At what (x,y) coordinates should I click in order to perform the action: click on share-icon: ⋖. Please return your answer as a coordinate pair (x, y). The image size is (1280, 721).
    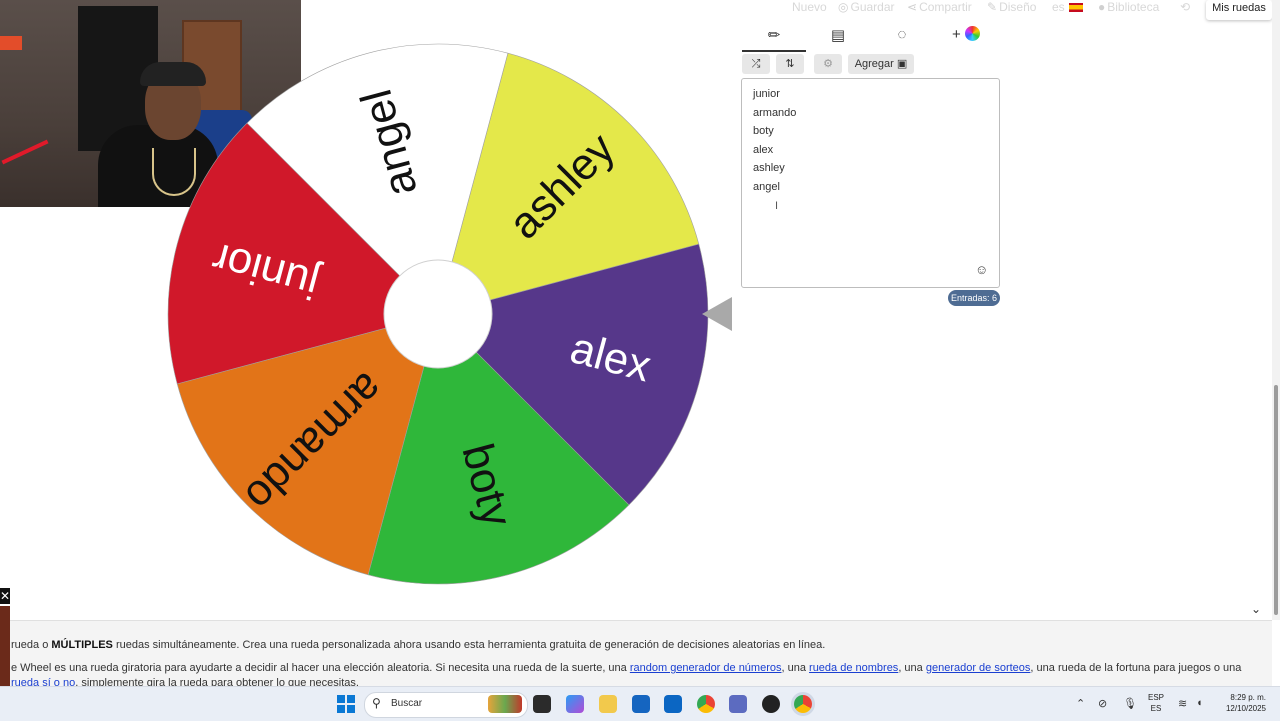
    Looking at the image, I should click on (912, 7).